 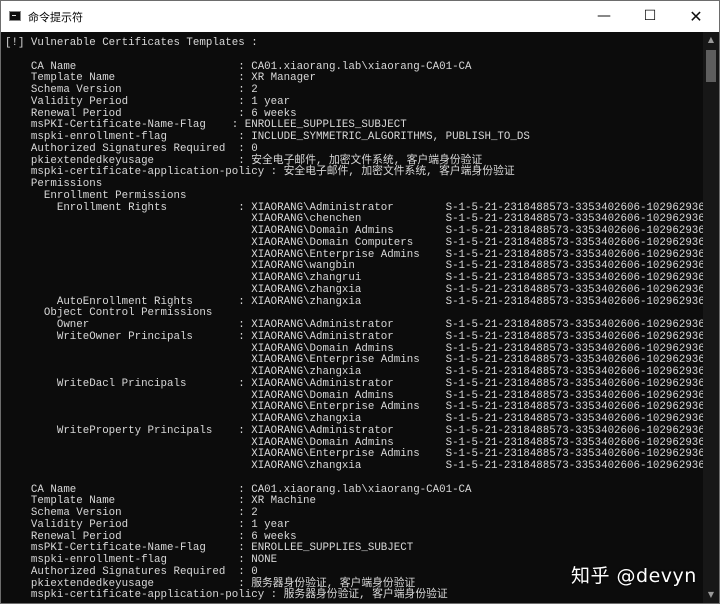 I want to click on console-line: [!] Vulnerable Certificates Templates :, so click(x=131, y=43).